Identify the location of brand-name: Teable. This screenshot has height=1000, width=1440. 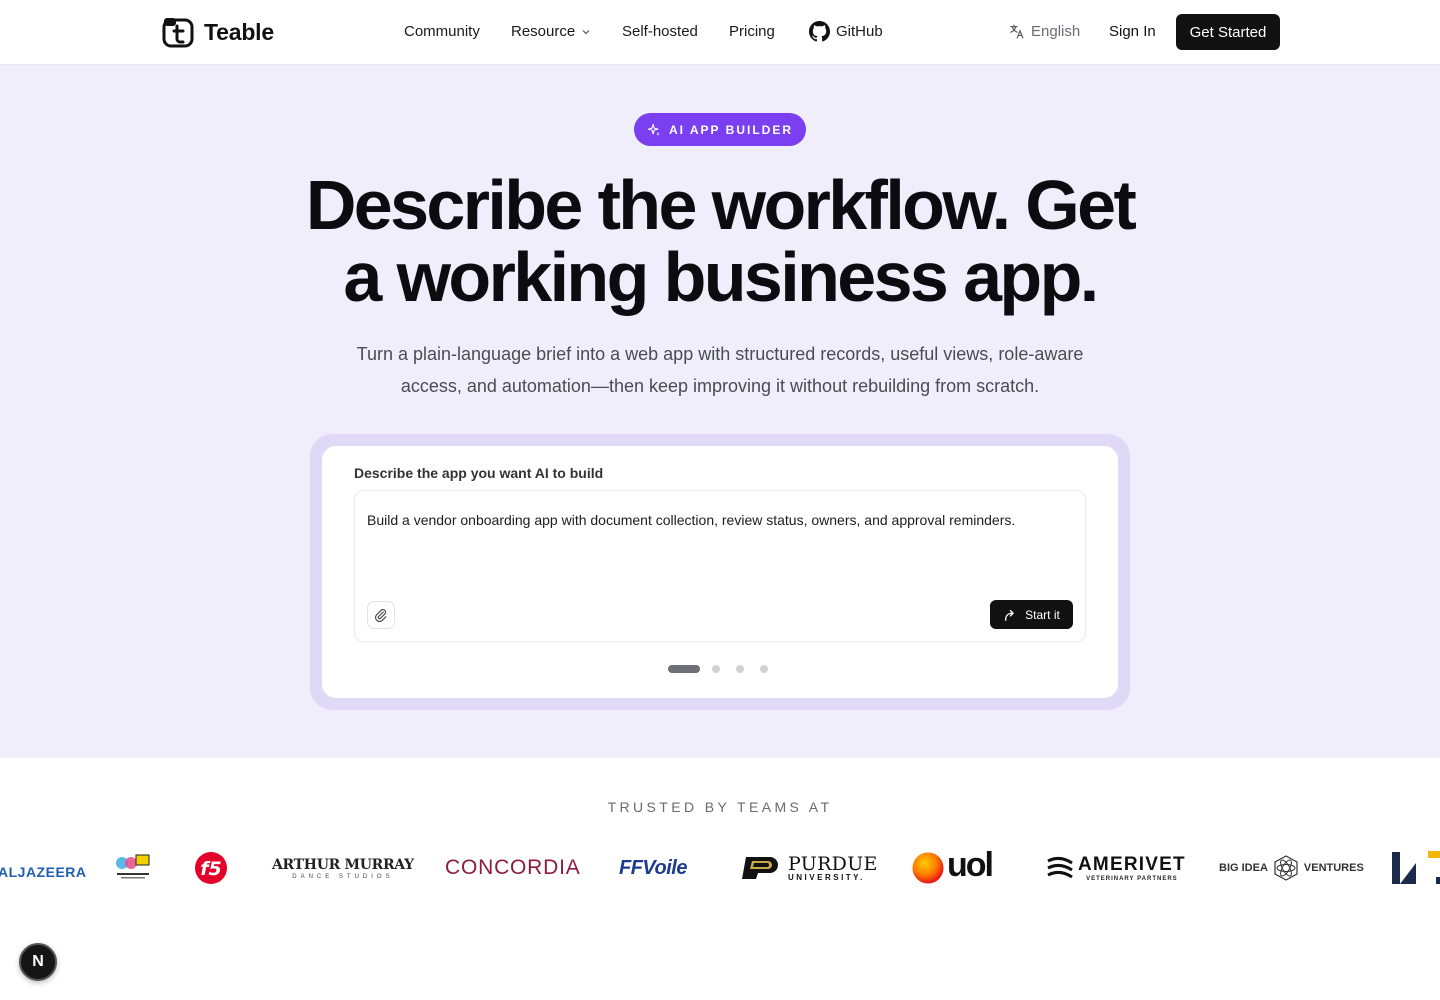
(239, 31).